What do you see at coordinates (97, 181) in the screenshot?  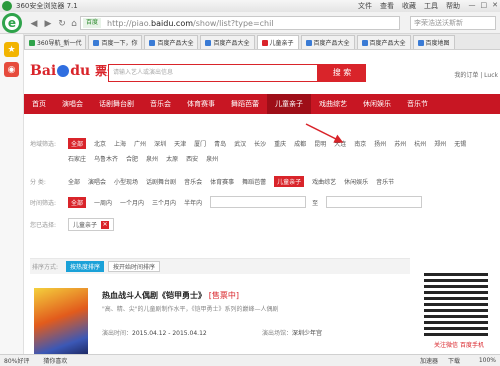 I see `category-option: 演唱会` at bounding box center [97, 181].